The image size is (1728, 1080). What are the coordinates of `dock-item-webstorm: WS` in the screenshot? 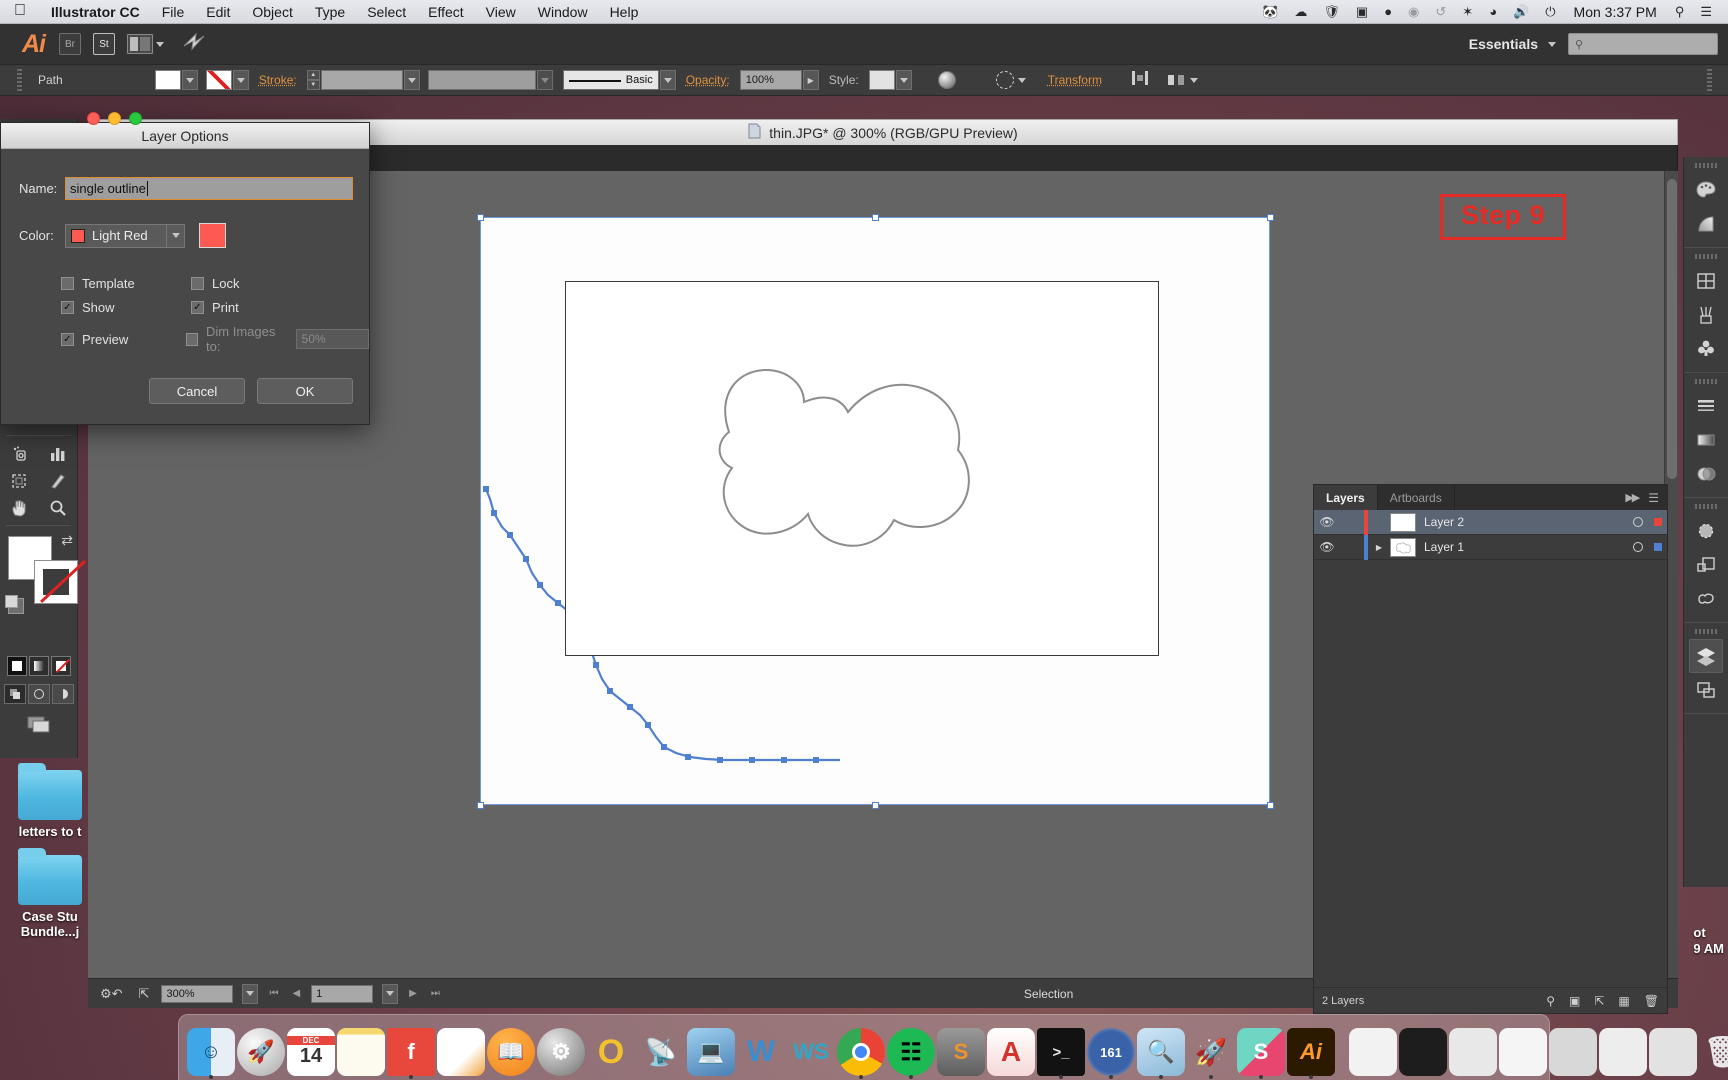 It's located at (811, 1050).